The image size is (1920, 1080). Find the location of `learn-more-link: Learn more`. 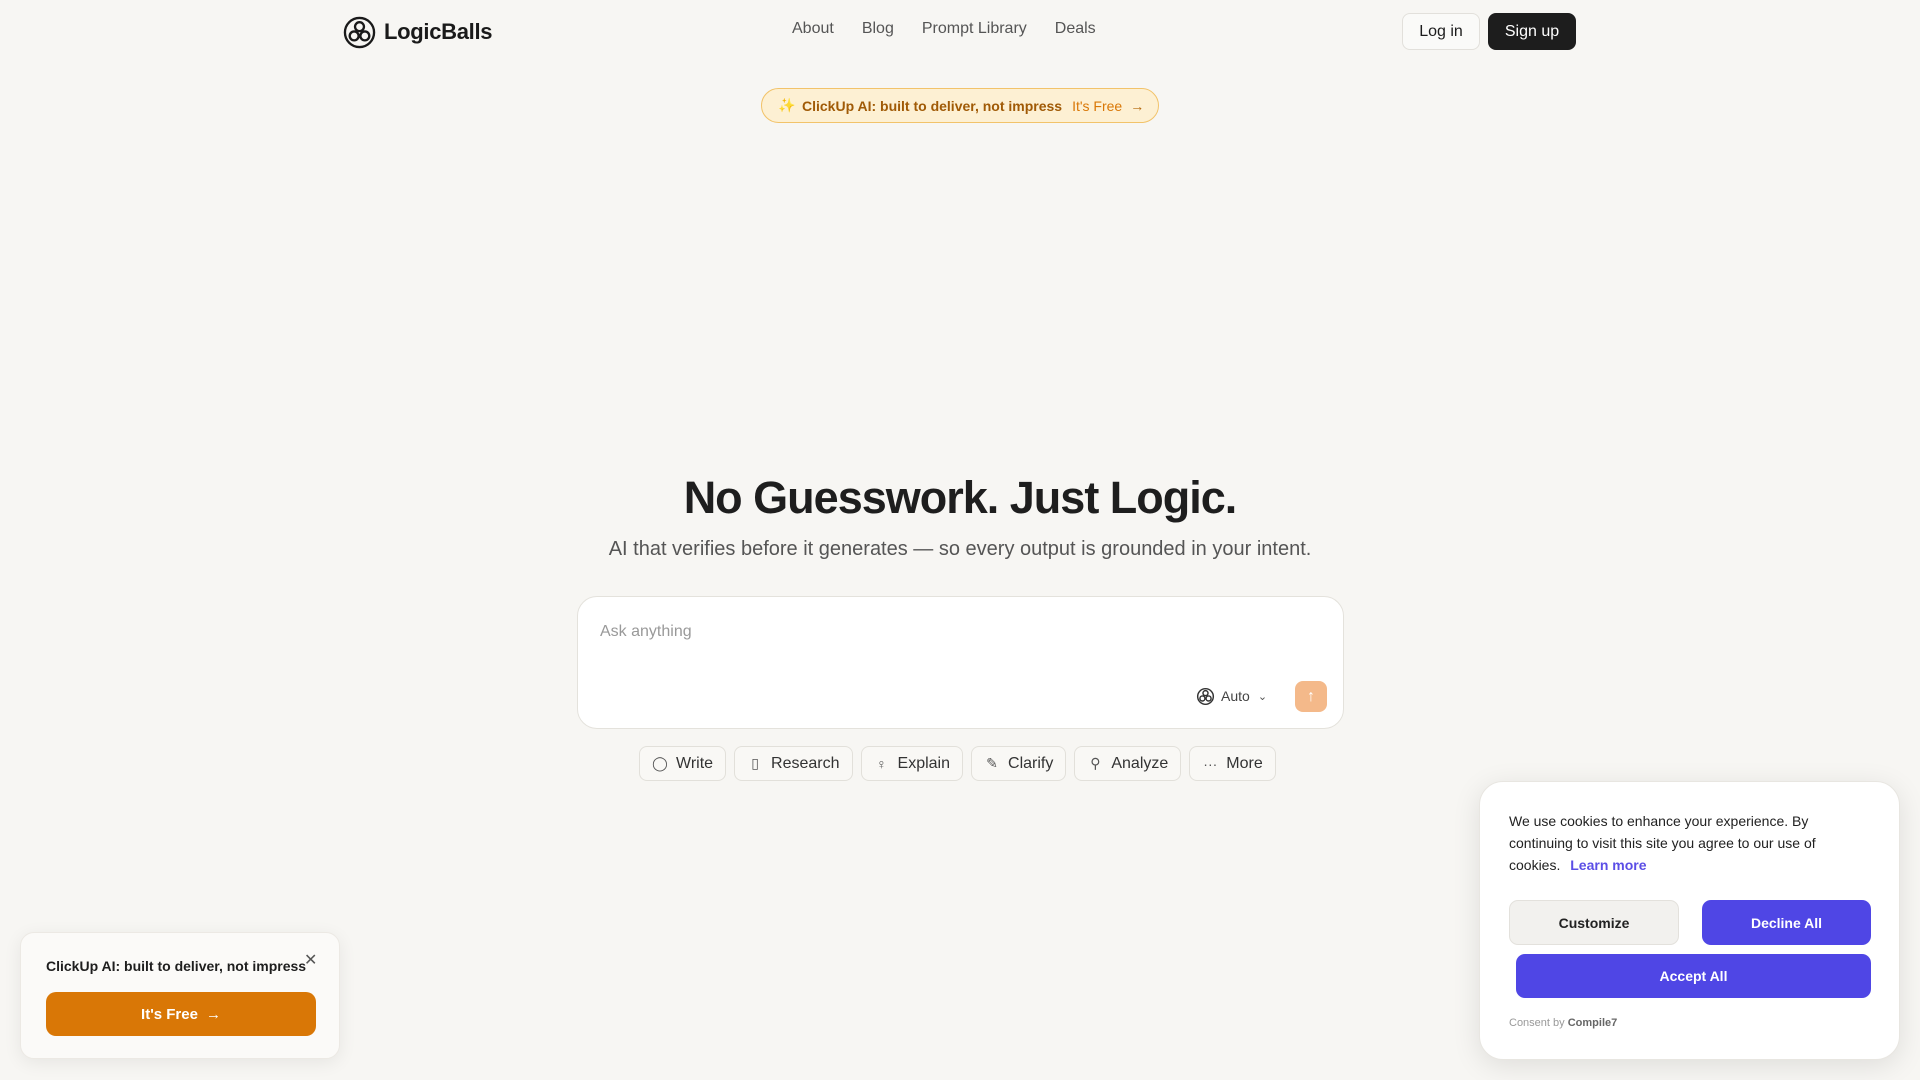

learn-more-link: Learn more is located at coordinates (1608, 865).